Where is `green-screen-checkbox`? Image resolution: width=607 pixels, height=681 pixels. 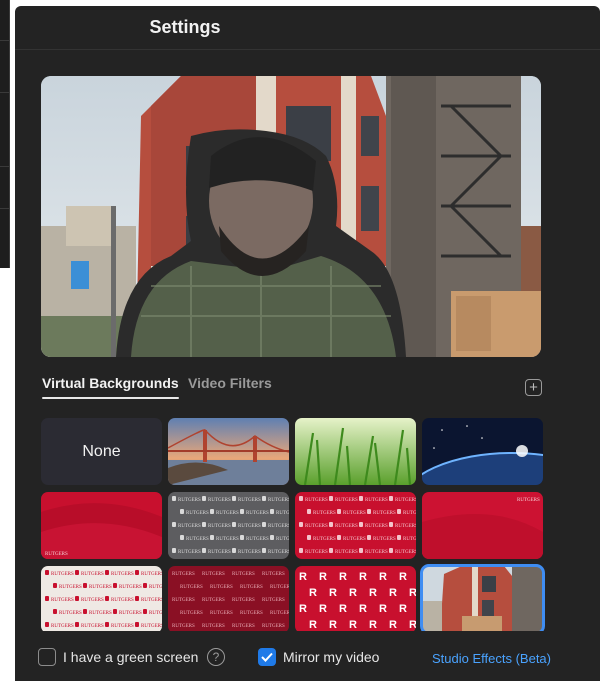
green-screen-checkbox is located at coordinates (47, 657).